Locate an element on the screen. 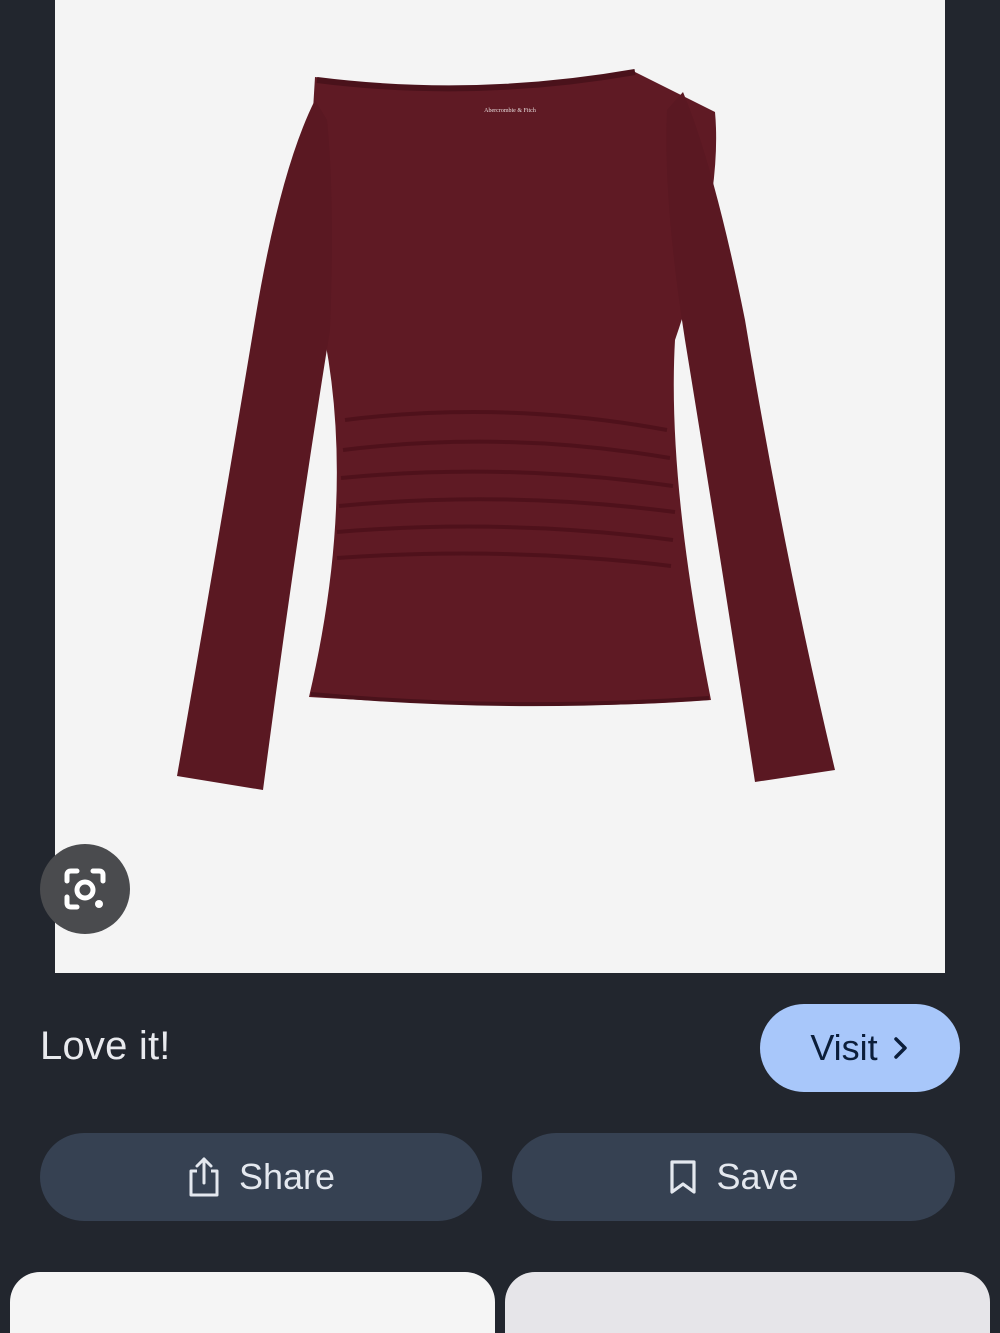 This screenshot has width=1000, height=1333. visit-label: Visit is located at coordinates (844, 1047).